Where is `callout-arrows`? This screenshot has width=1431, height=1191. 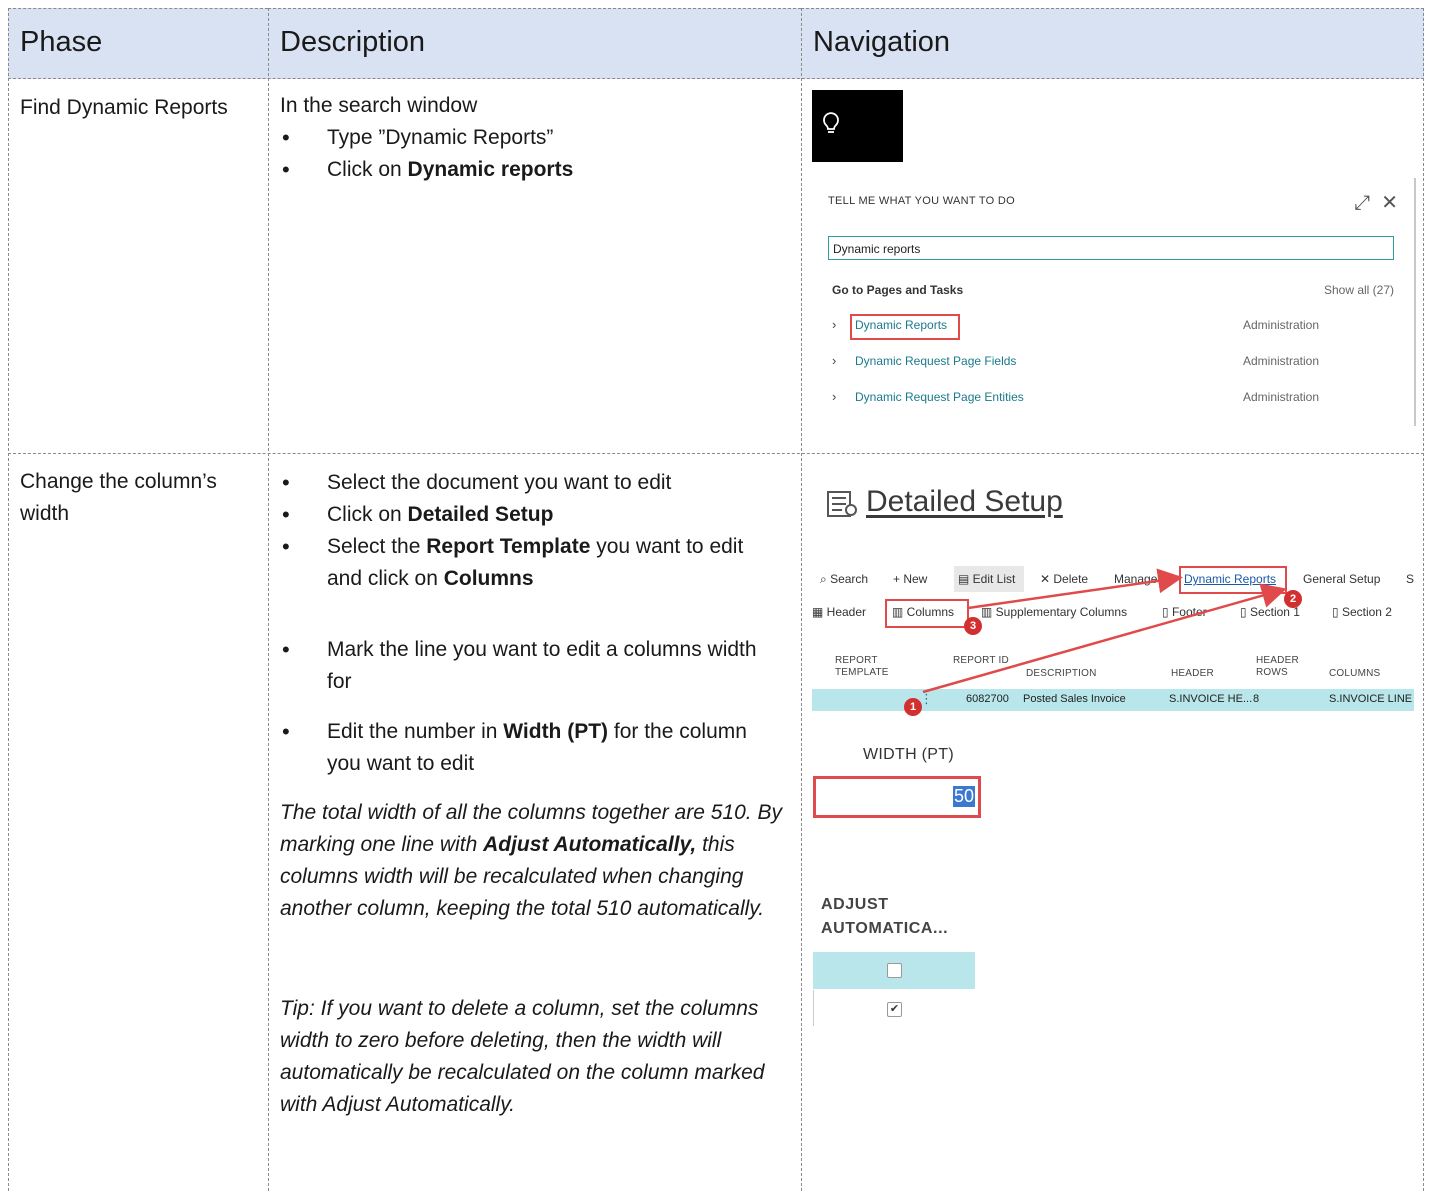 callout-arrows is located at coordinates (1104, 631).